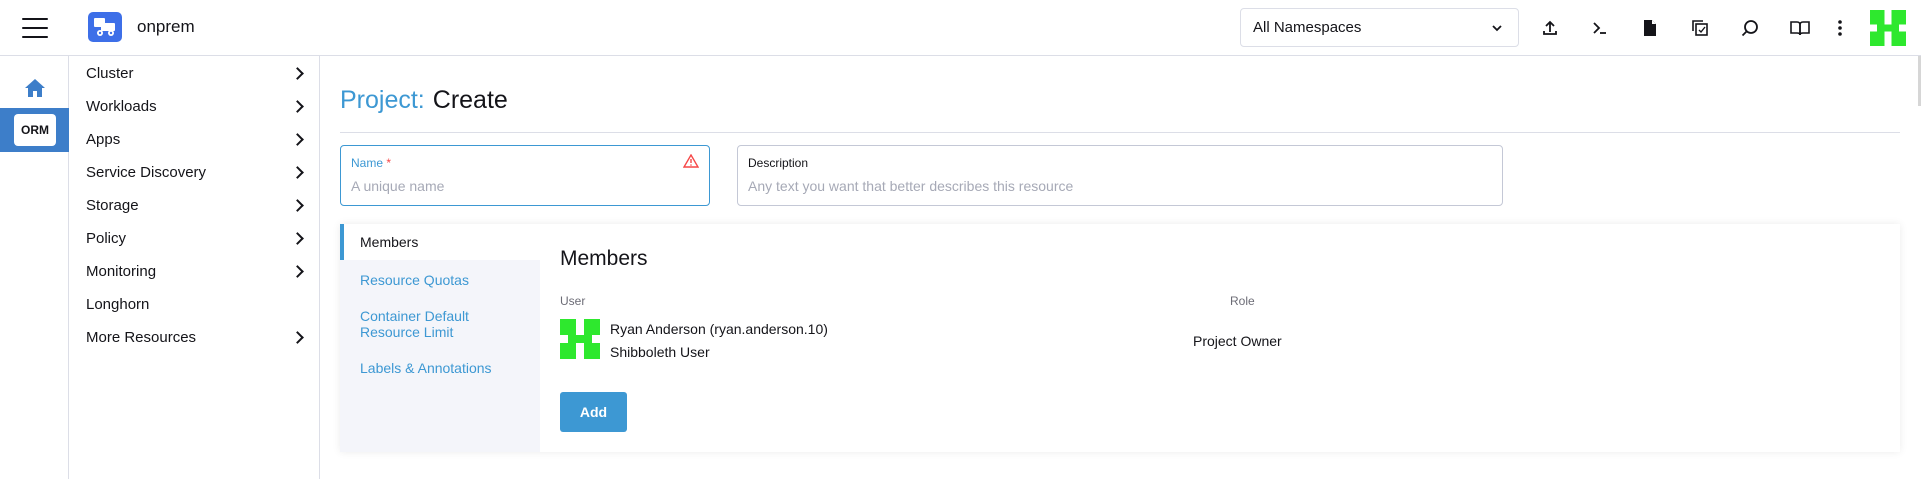 The width and height of the screenshot is (1921, 479). What do you see at coordinates (573, 301) in the screenshot?
I see `column-header-user: User` at bounding box center [573, 301].